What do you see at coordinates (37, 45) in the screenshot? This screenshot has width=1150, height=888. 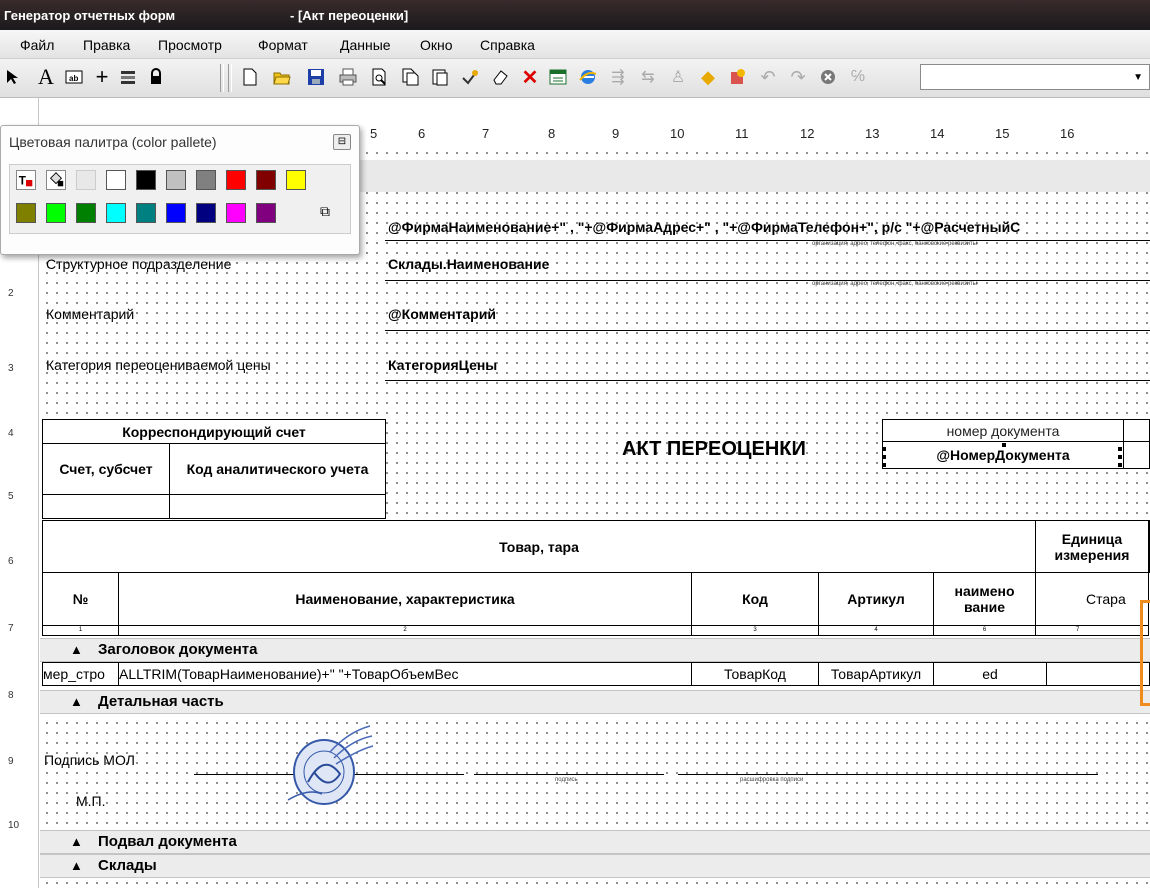 I see `menu-file: Файл` at bounding box center [37, 45].